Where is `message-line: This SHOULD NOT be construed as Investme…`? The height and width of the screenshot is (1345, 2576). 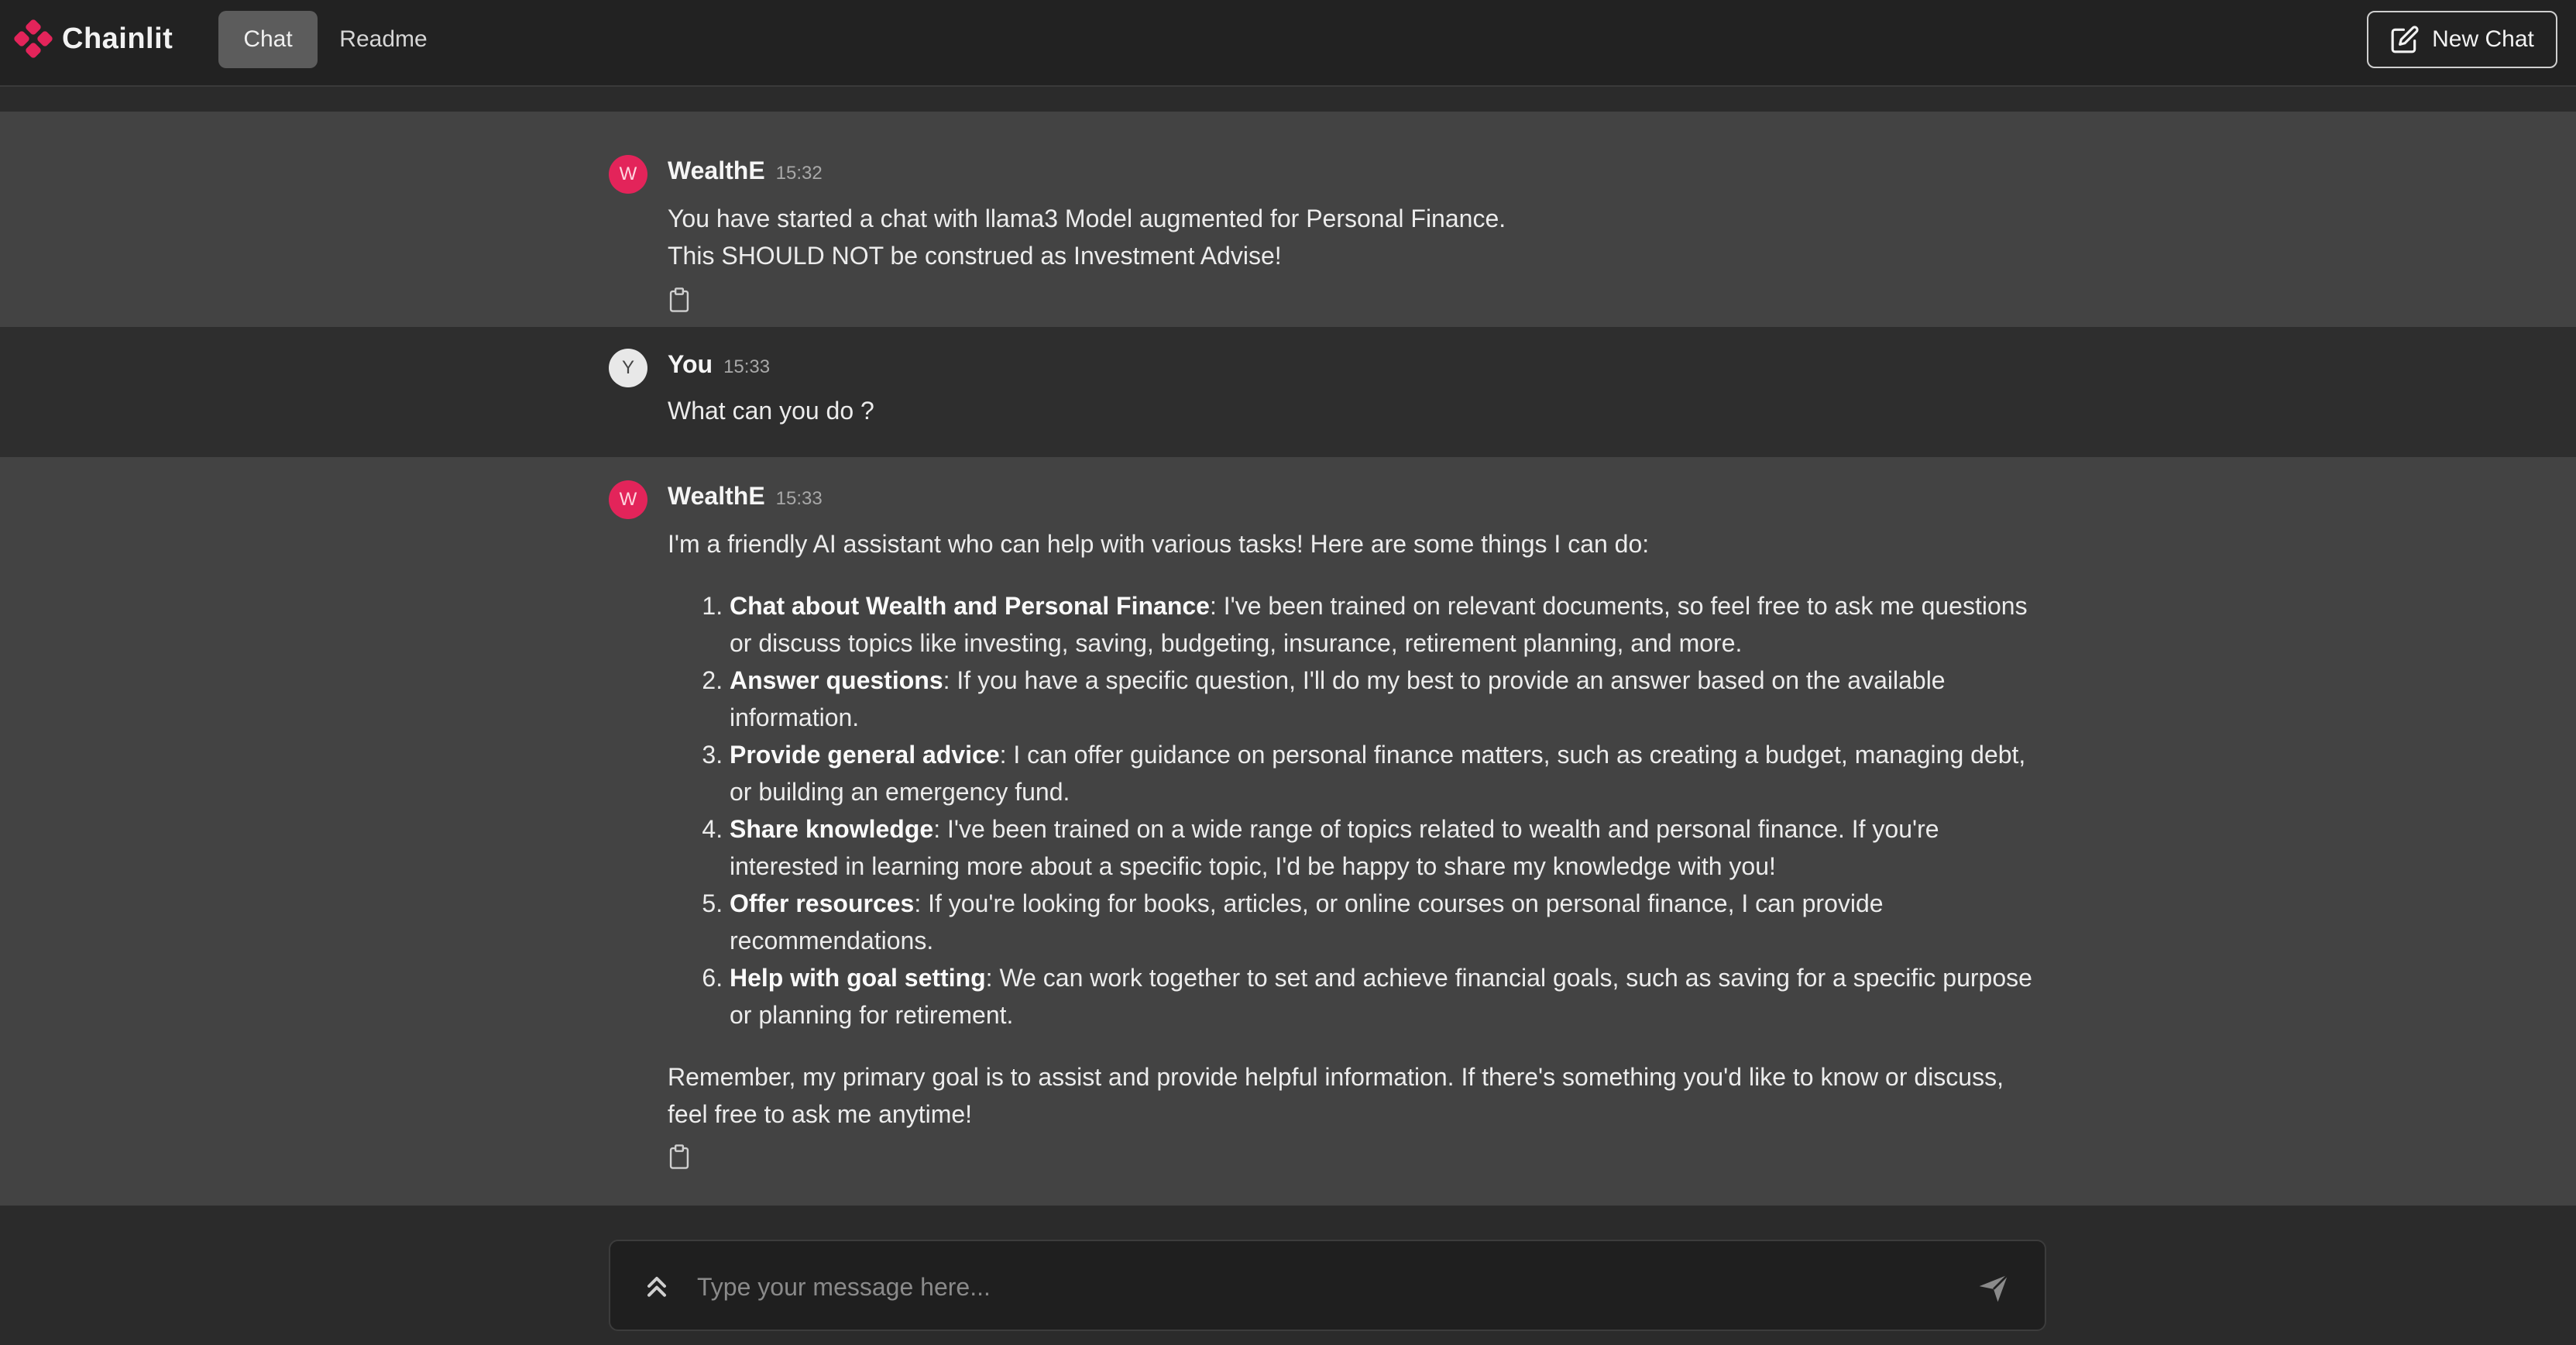 message-line: This SHOULD NOT be construed as Investme… is located at coordinates (975, 256).